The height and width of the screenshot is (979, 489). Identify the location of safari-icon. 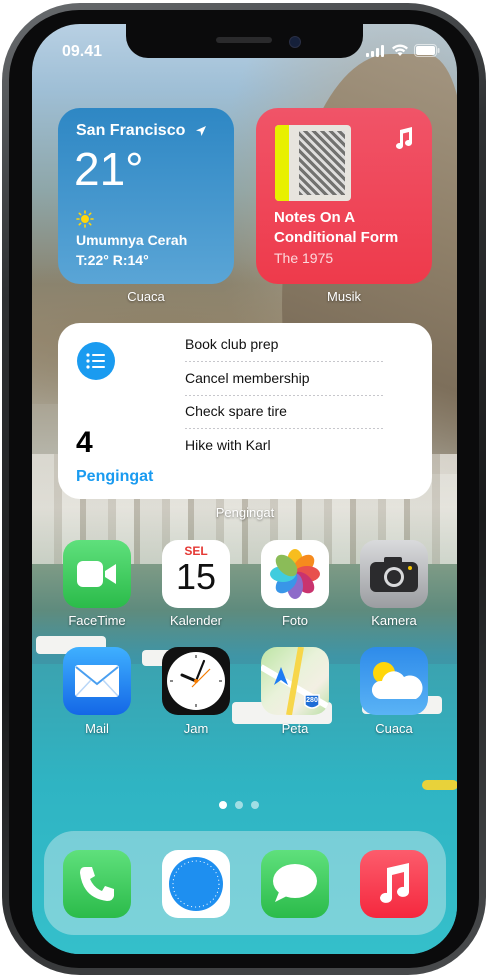
(196, 884).